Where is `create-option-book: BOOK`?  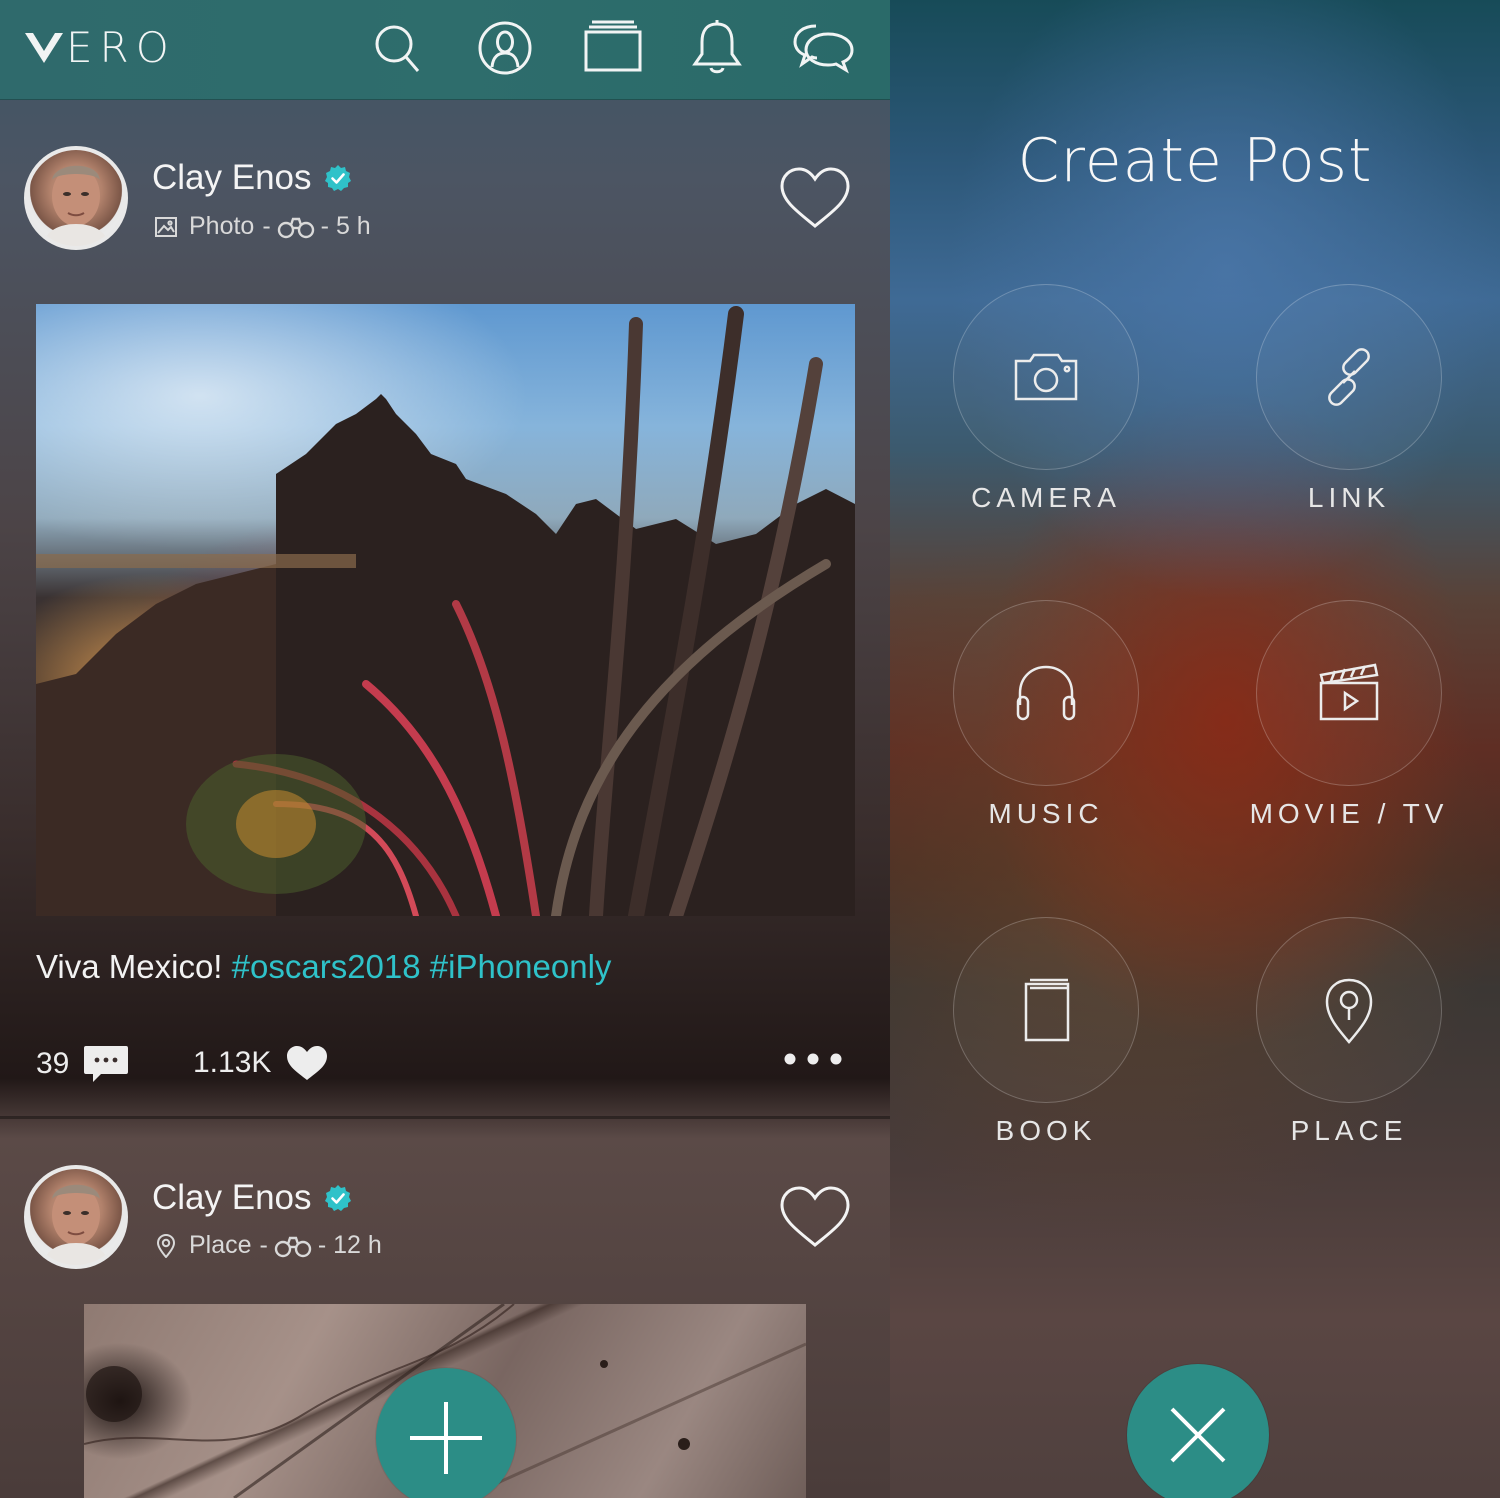 create-option-book: BOOK is located at coordinates (1045, 1052).